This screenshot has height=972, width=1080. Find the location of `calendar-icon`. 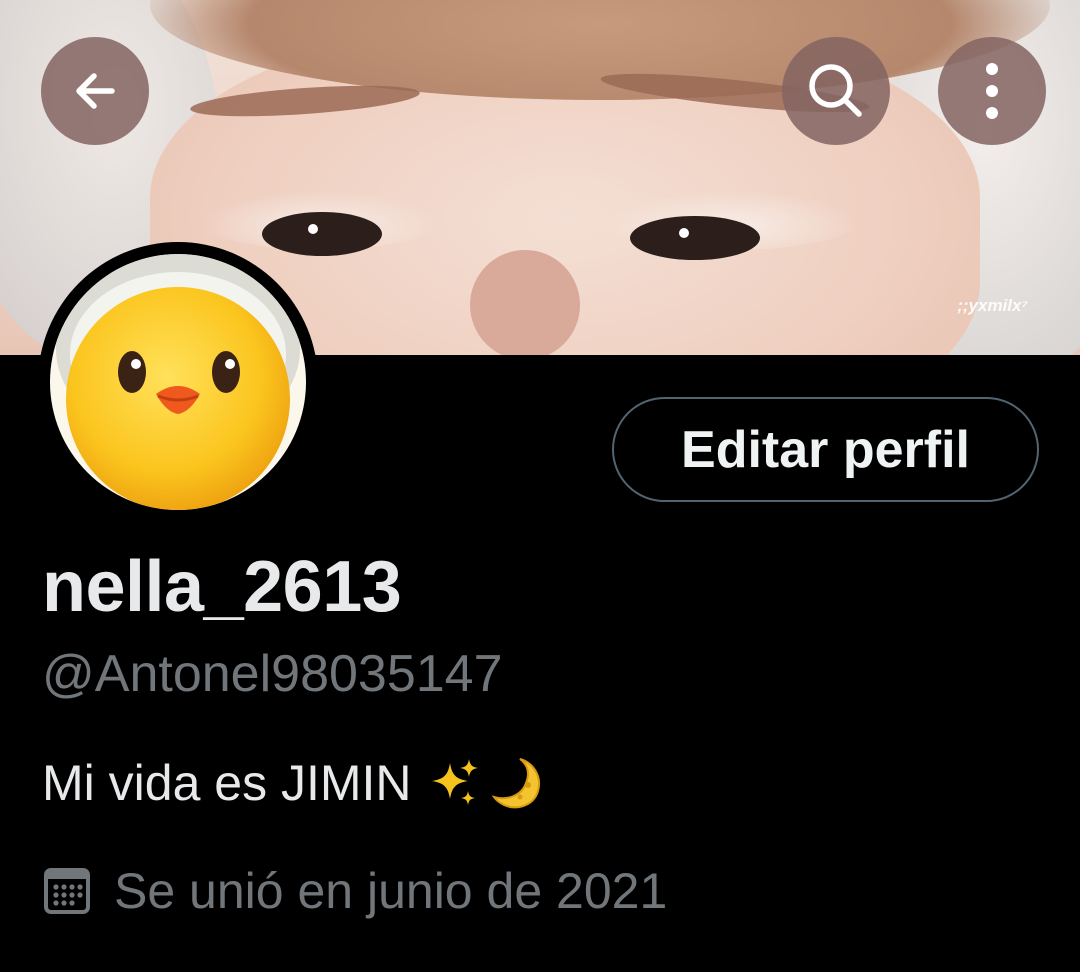

calendar-icon is located at coordinates (67, 891).